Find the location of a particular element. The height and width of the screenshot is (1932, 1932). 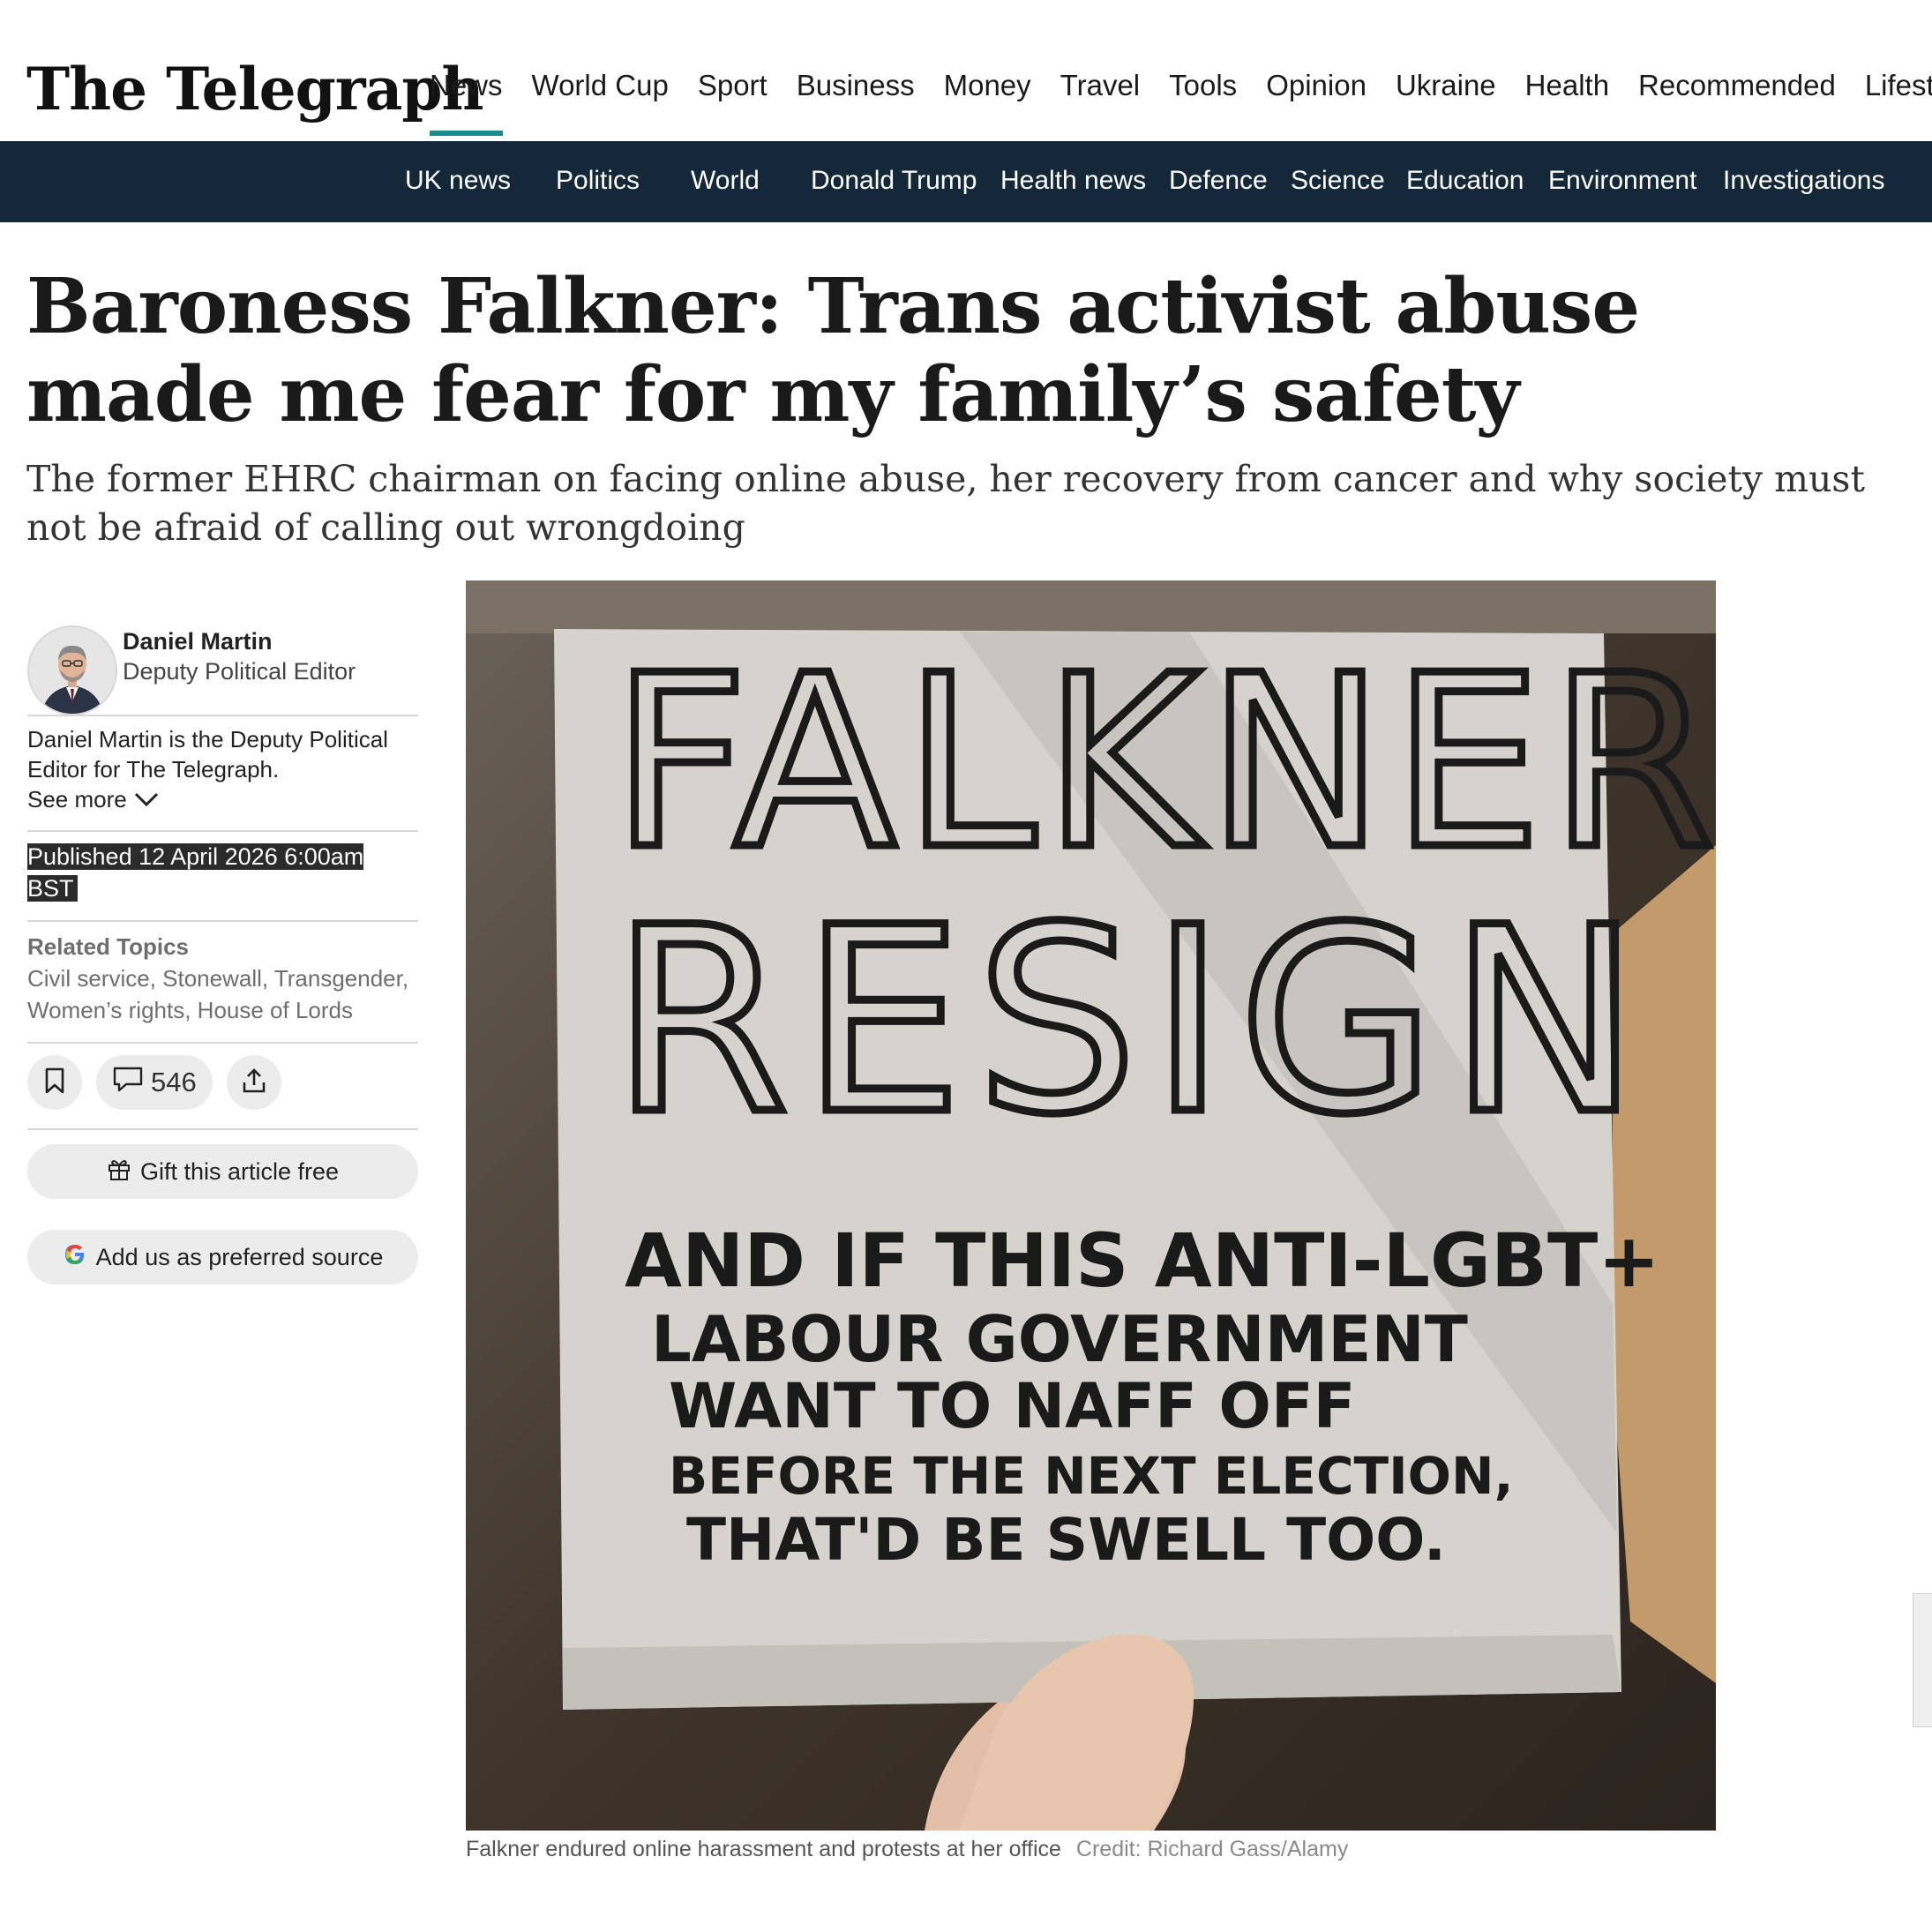

sign-text-resign: RESIGN is located at coordinates (1132, 1022).